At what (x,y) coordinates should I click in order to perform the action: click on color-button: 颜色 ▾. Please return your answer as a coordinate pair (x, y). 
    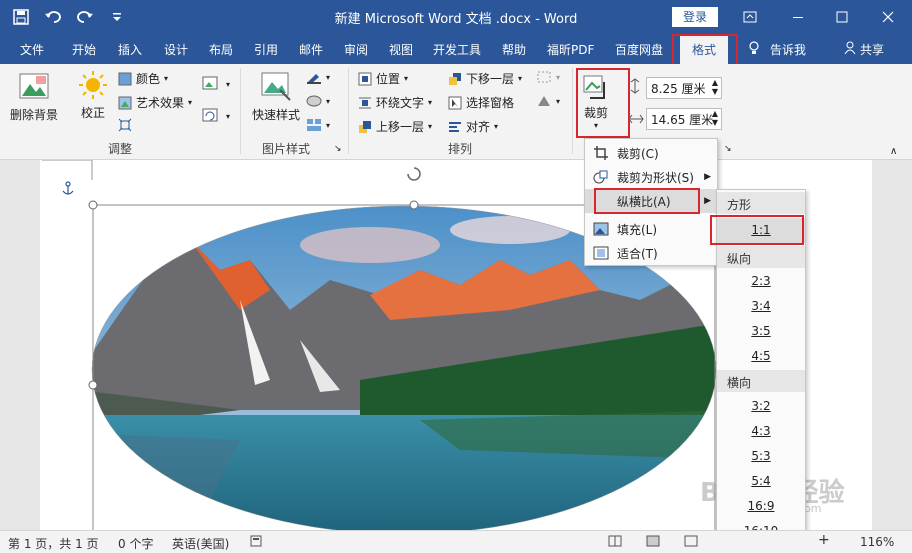
    Looking at the image, I should click on (143, 78).